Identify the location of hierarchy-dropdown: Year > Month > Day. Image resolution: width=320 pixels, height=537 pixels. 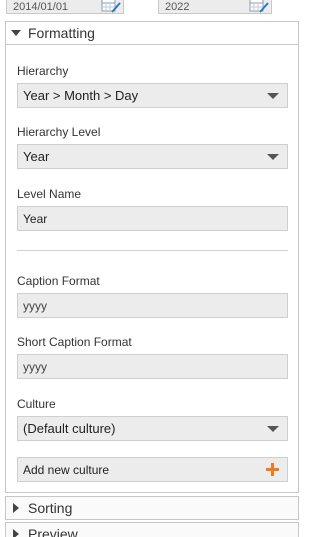
(152, 95).